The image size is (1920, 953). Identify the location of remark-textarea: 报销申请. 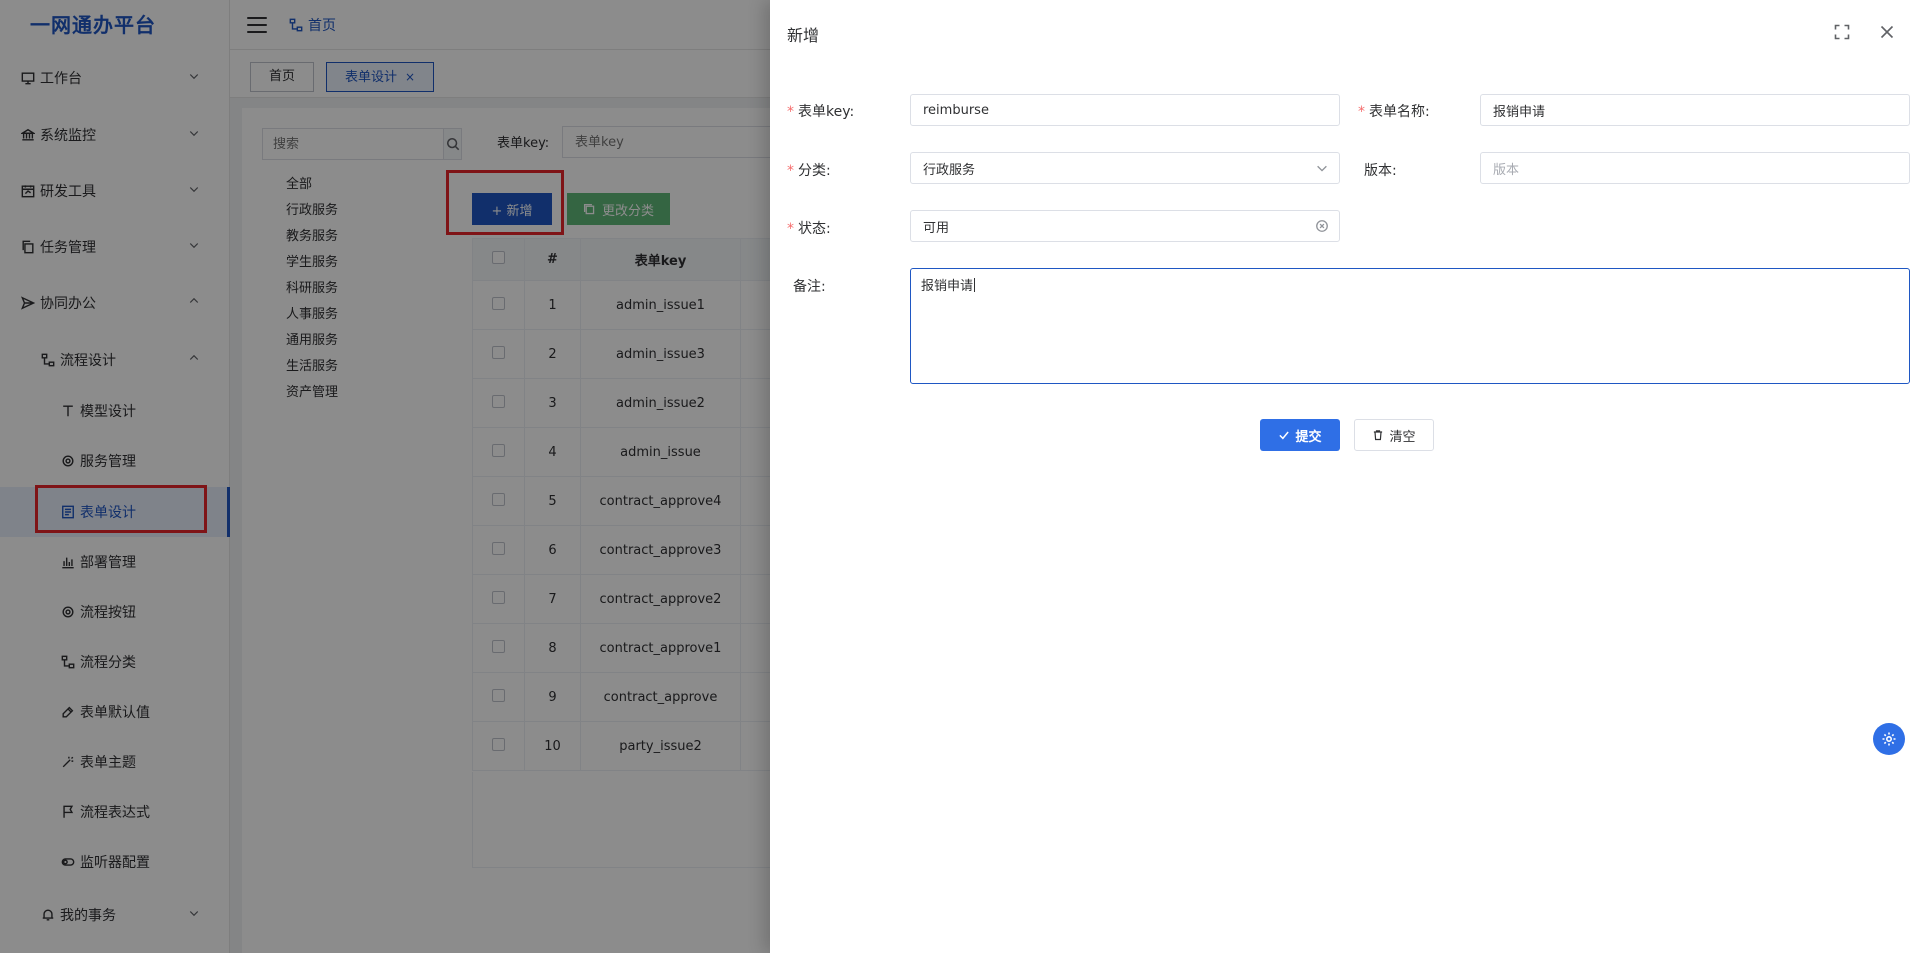
(1410, 326).